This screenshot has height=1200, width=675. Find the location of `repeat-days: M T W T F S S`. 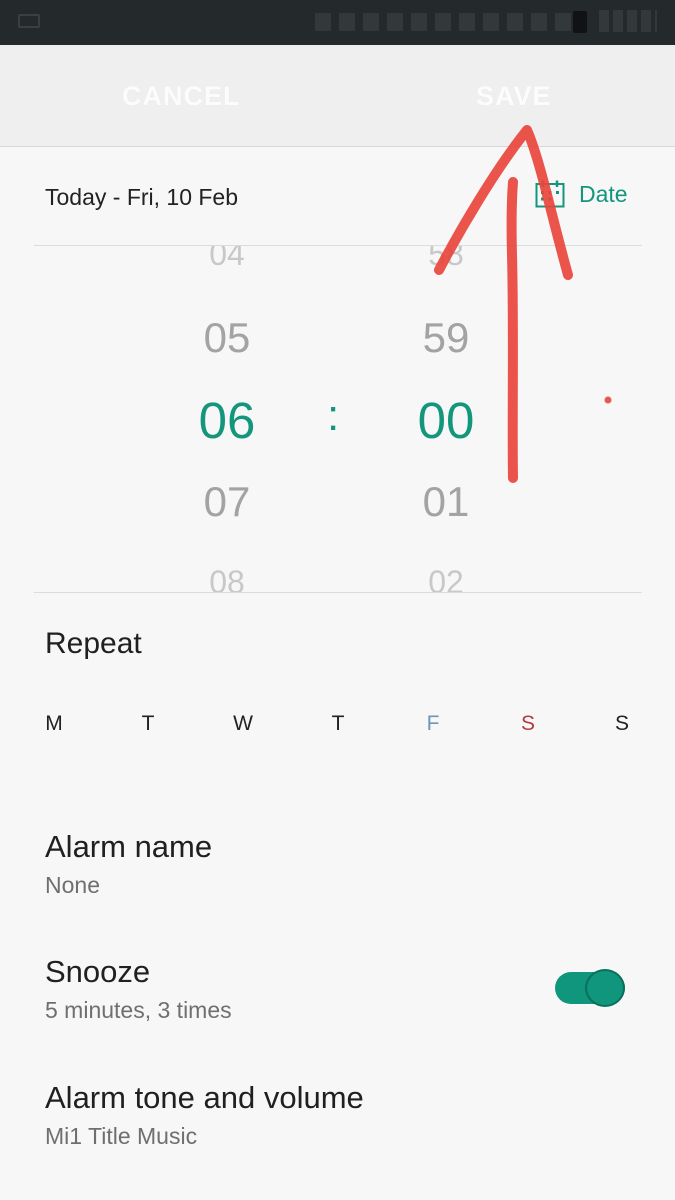

repeat-days: M T W T F S S is located at coordinates (337, 728).